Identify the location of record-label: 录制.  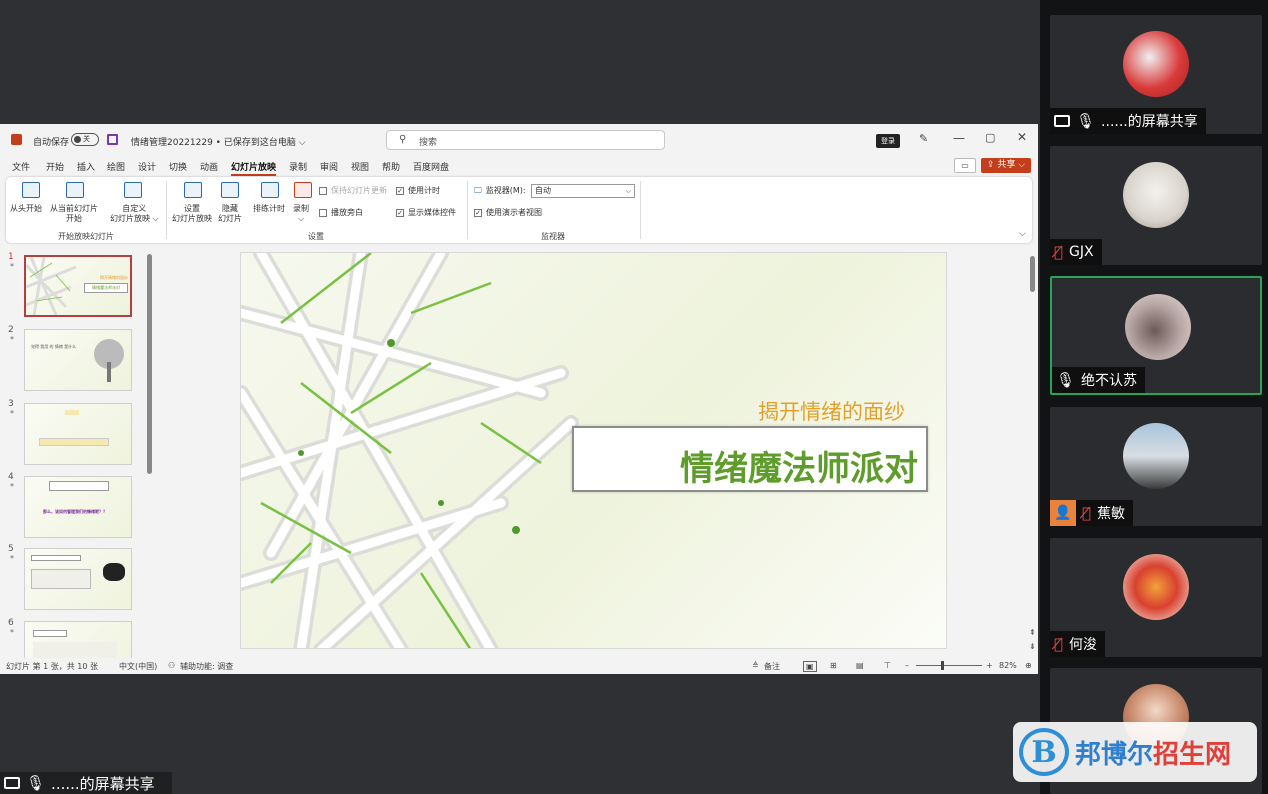
(301, 208).